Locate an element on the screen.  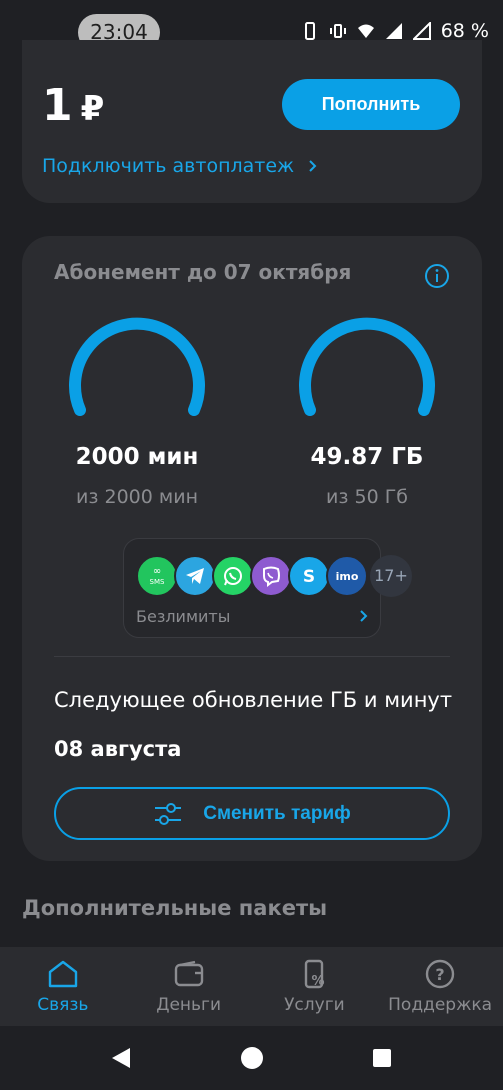
autopay-link: Подключить автоплатеж is located at coordinates (180, 166).